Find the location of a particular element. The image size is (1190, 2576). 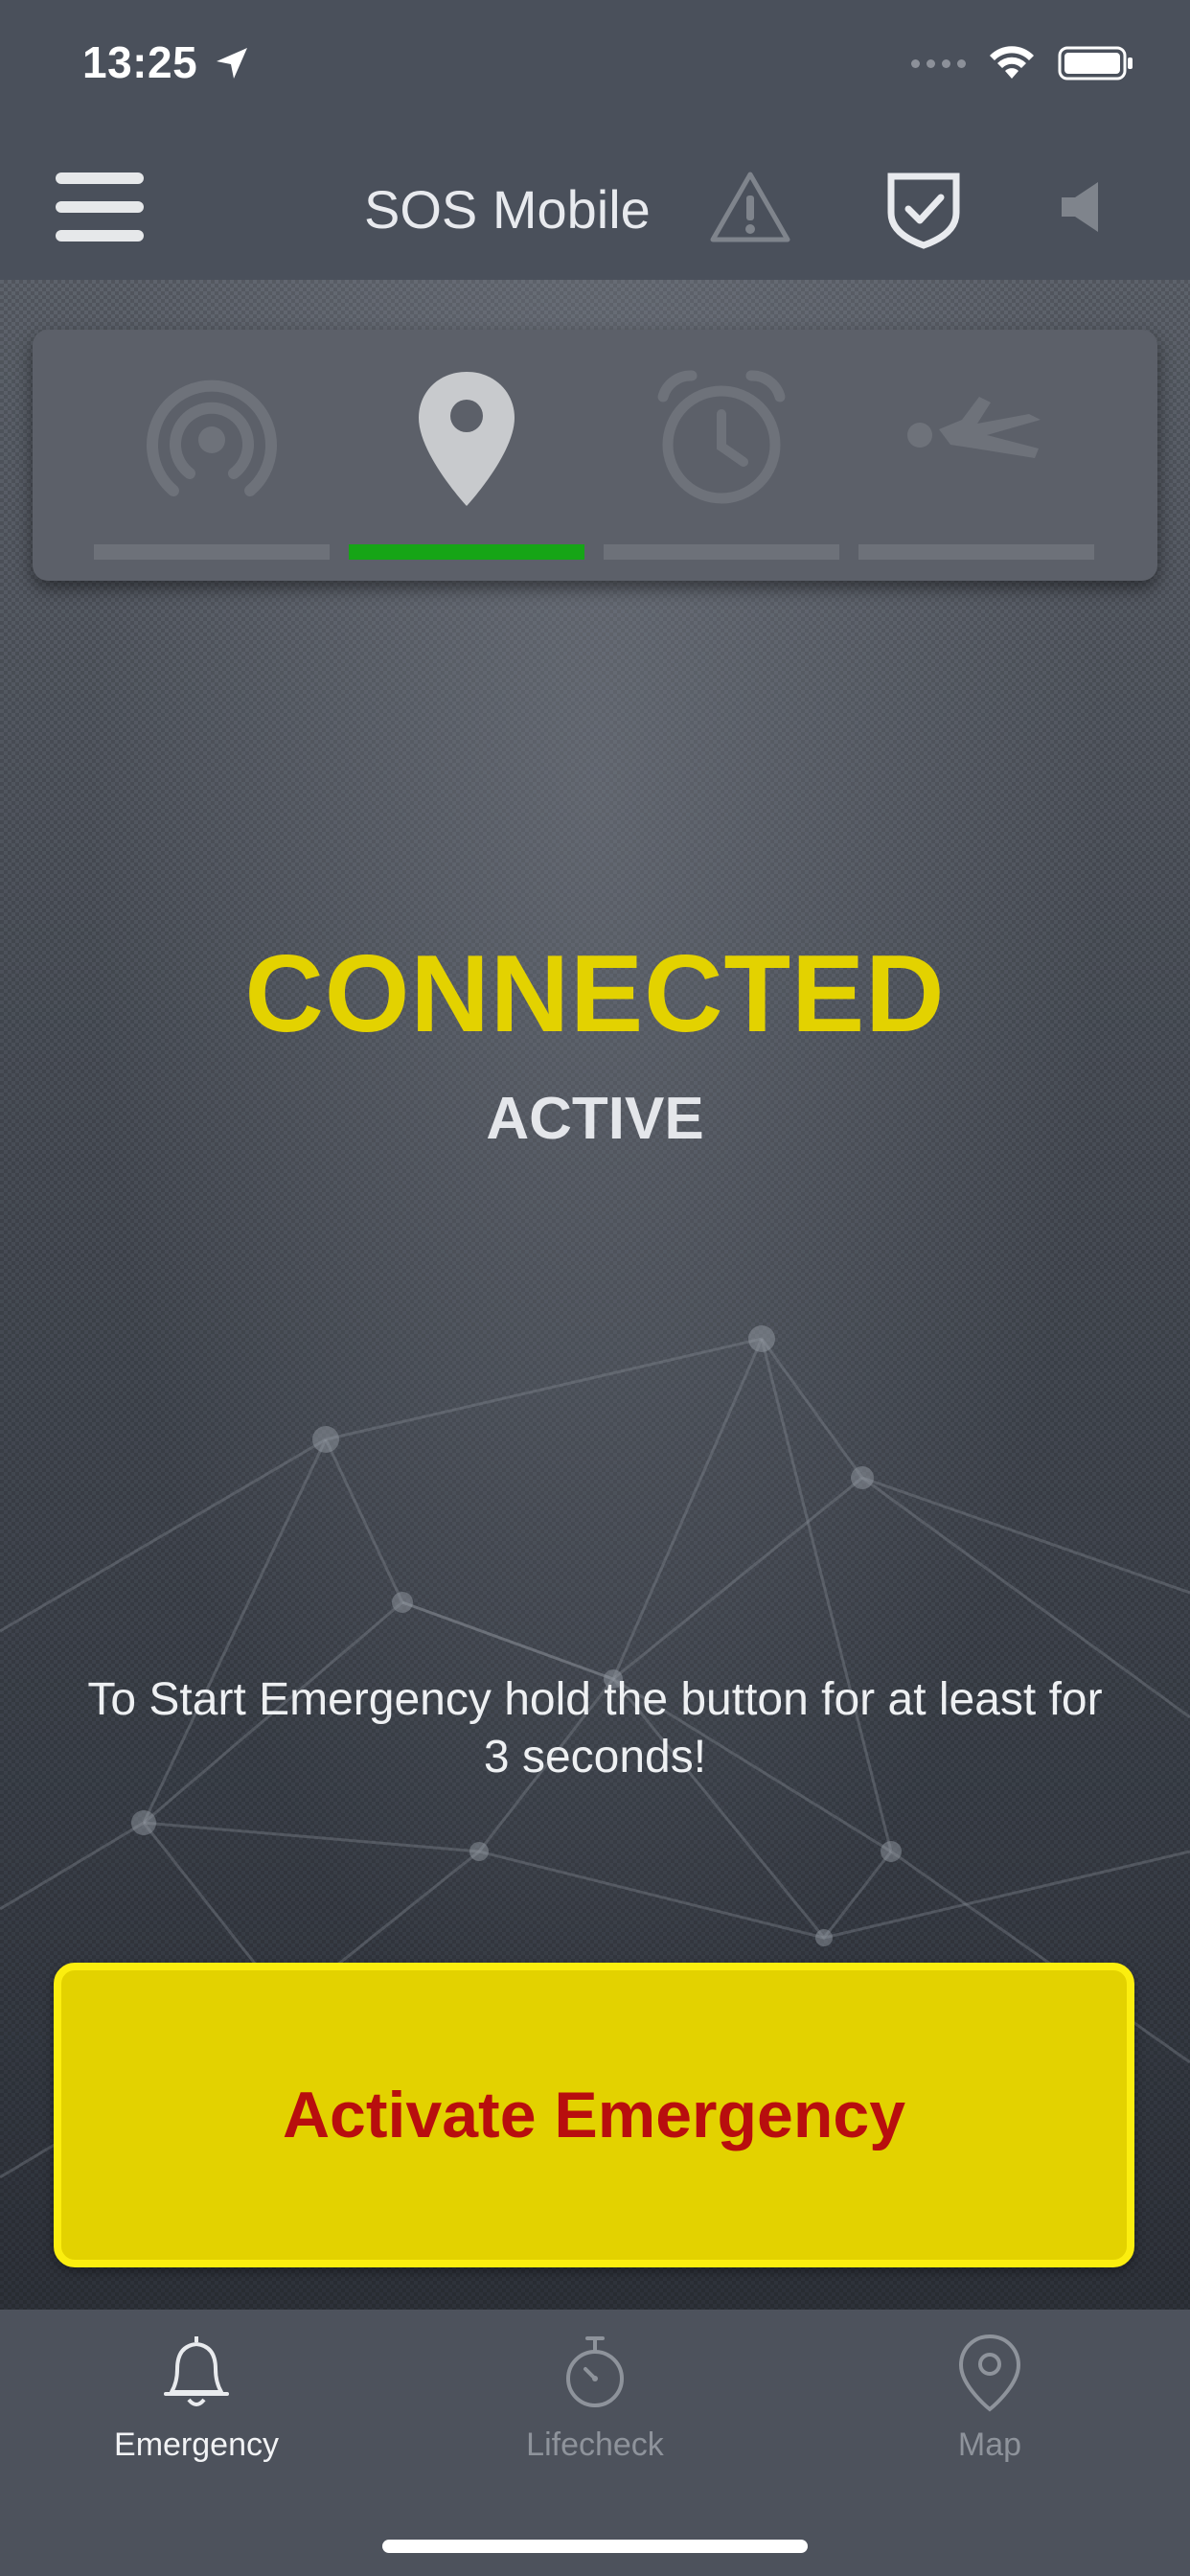

tab-map-label: Map is located at coordinates (989, 2444).